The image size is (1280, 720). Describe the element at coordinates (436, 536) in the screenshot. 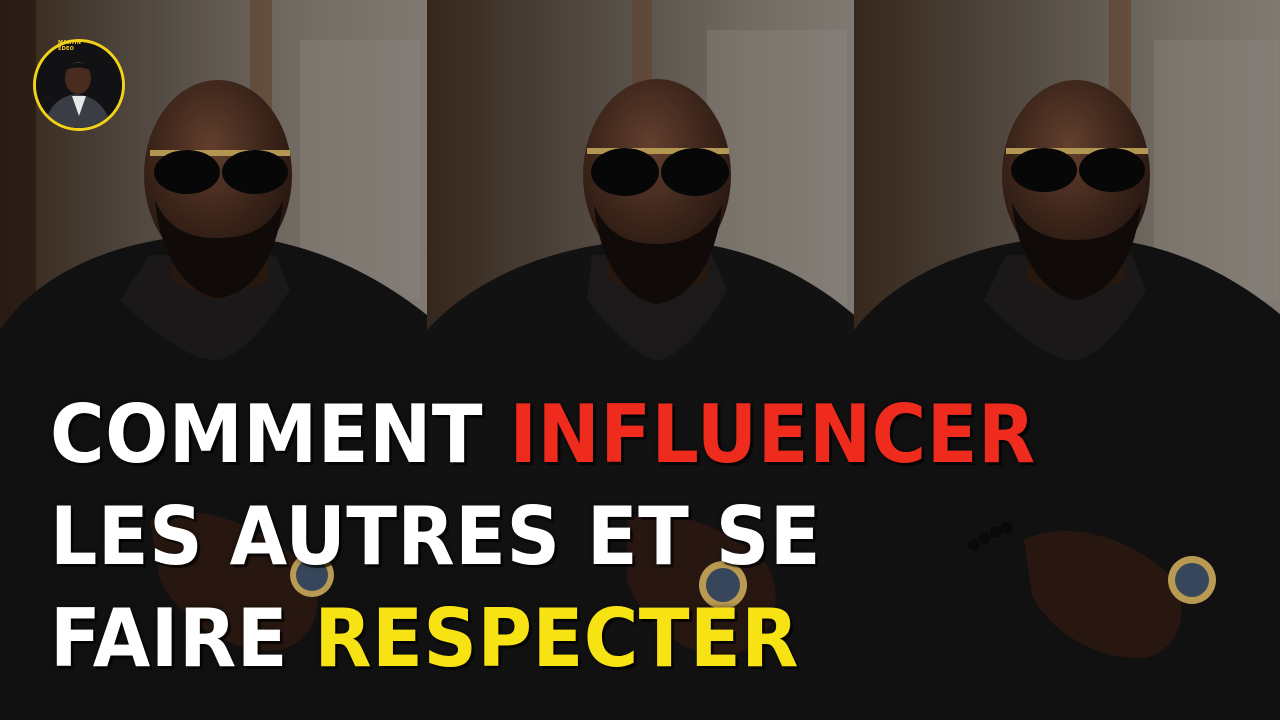

I see `headline-line-2: LES AUTRES ET SE` at that location.